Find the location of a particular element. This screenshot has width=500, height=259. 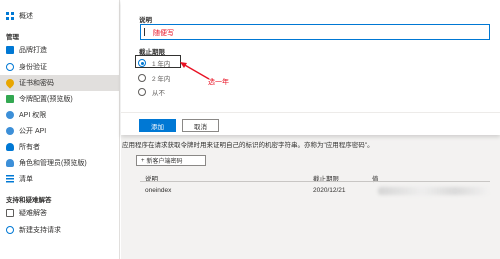

nav-item-api-permissions: API 权限 is located at coordinates (59, 115).